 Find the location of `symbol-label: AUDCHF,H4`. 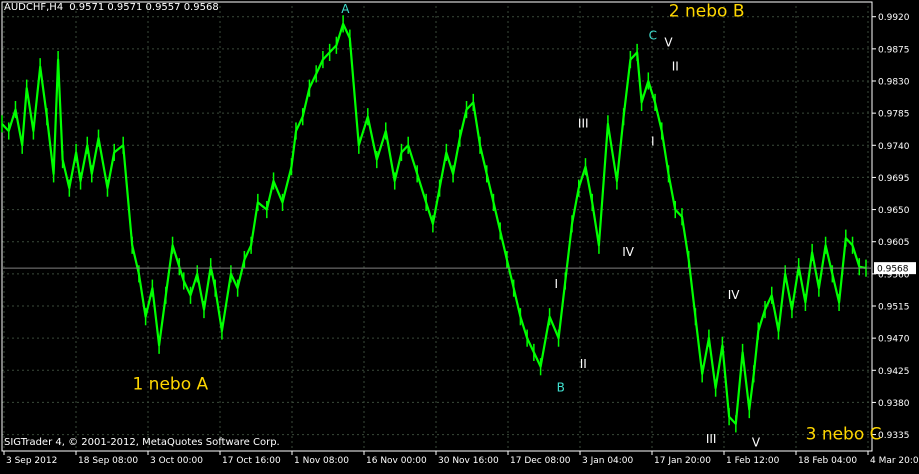

symbol-label: AUDCHF,H4 is located at coordinates (34, 7).